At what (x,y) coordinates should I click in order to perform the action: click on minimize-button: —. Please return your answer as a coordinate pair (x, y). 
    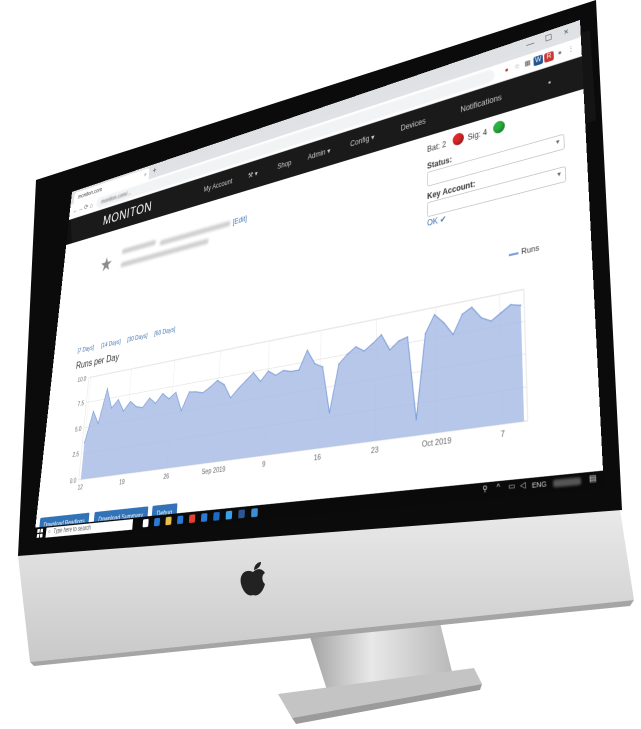
    Looking at the image, I should click on (530, 44).